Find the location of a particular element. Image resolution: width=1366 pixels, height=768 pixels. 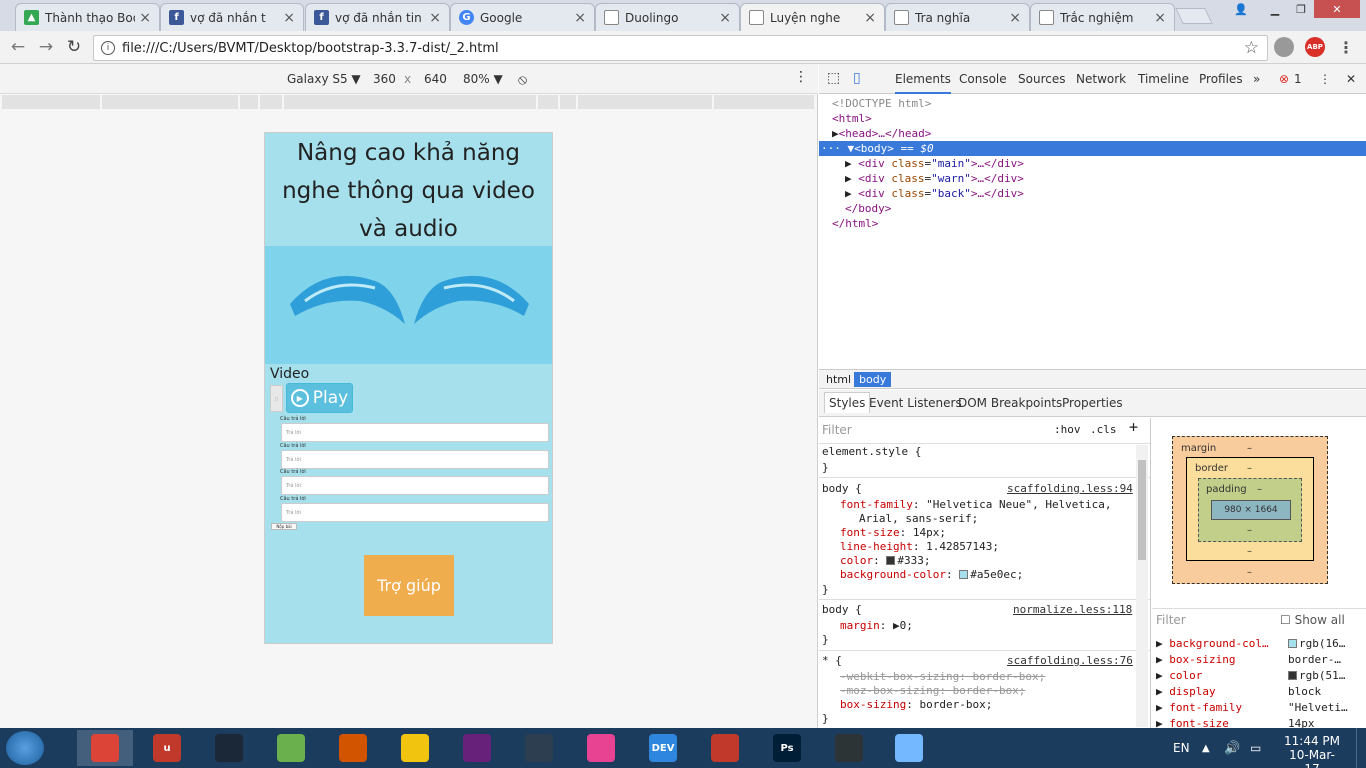

show-all-checkbox: ☐ Show all is located at coordinates (1312, 620).